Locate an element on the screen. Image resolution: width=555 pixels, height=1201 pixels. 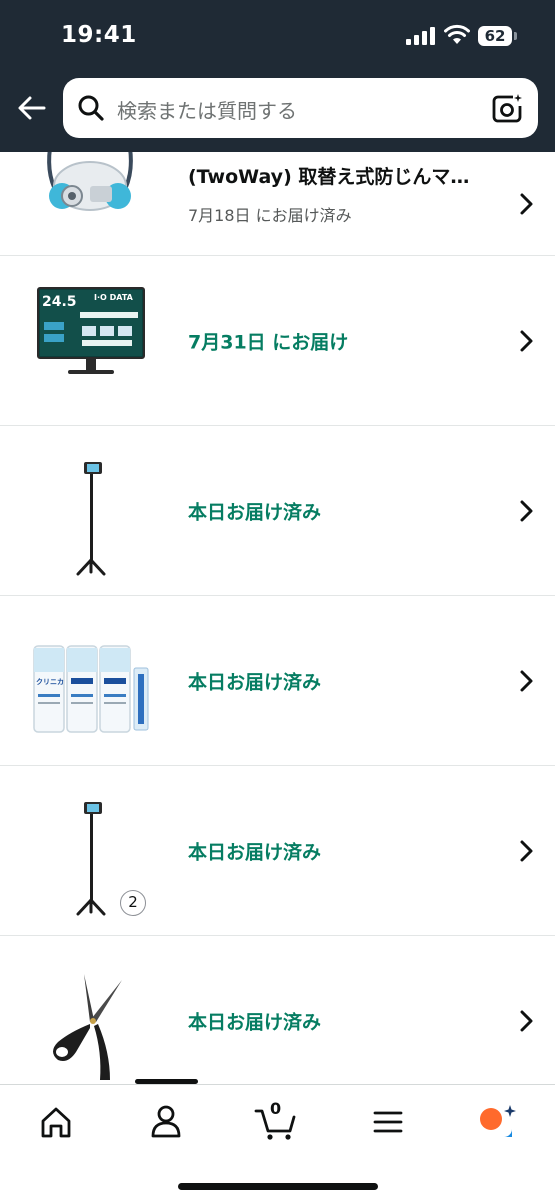
search-icon is located at coordinates (91, 108).